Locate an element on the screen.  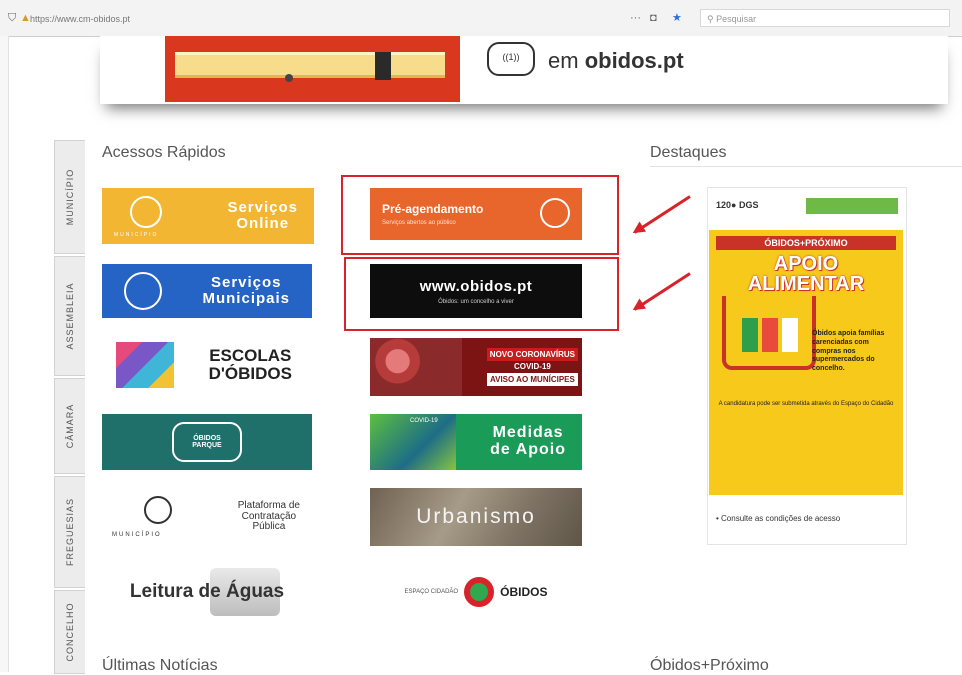
hero-logo: ((1)) is located at coordinates (511, 59).